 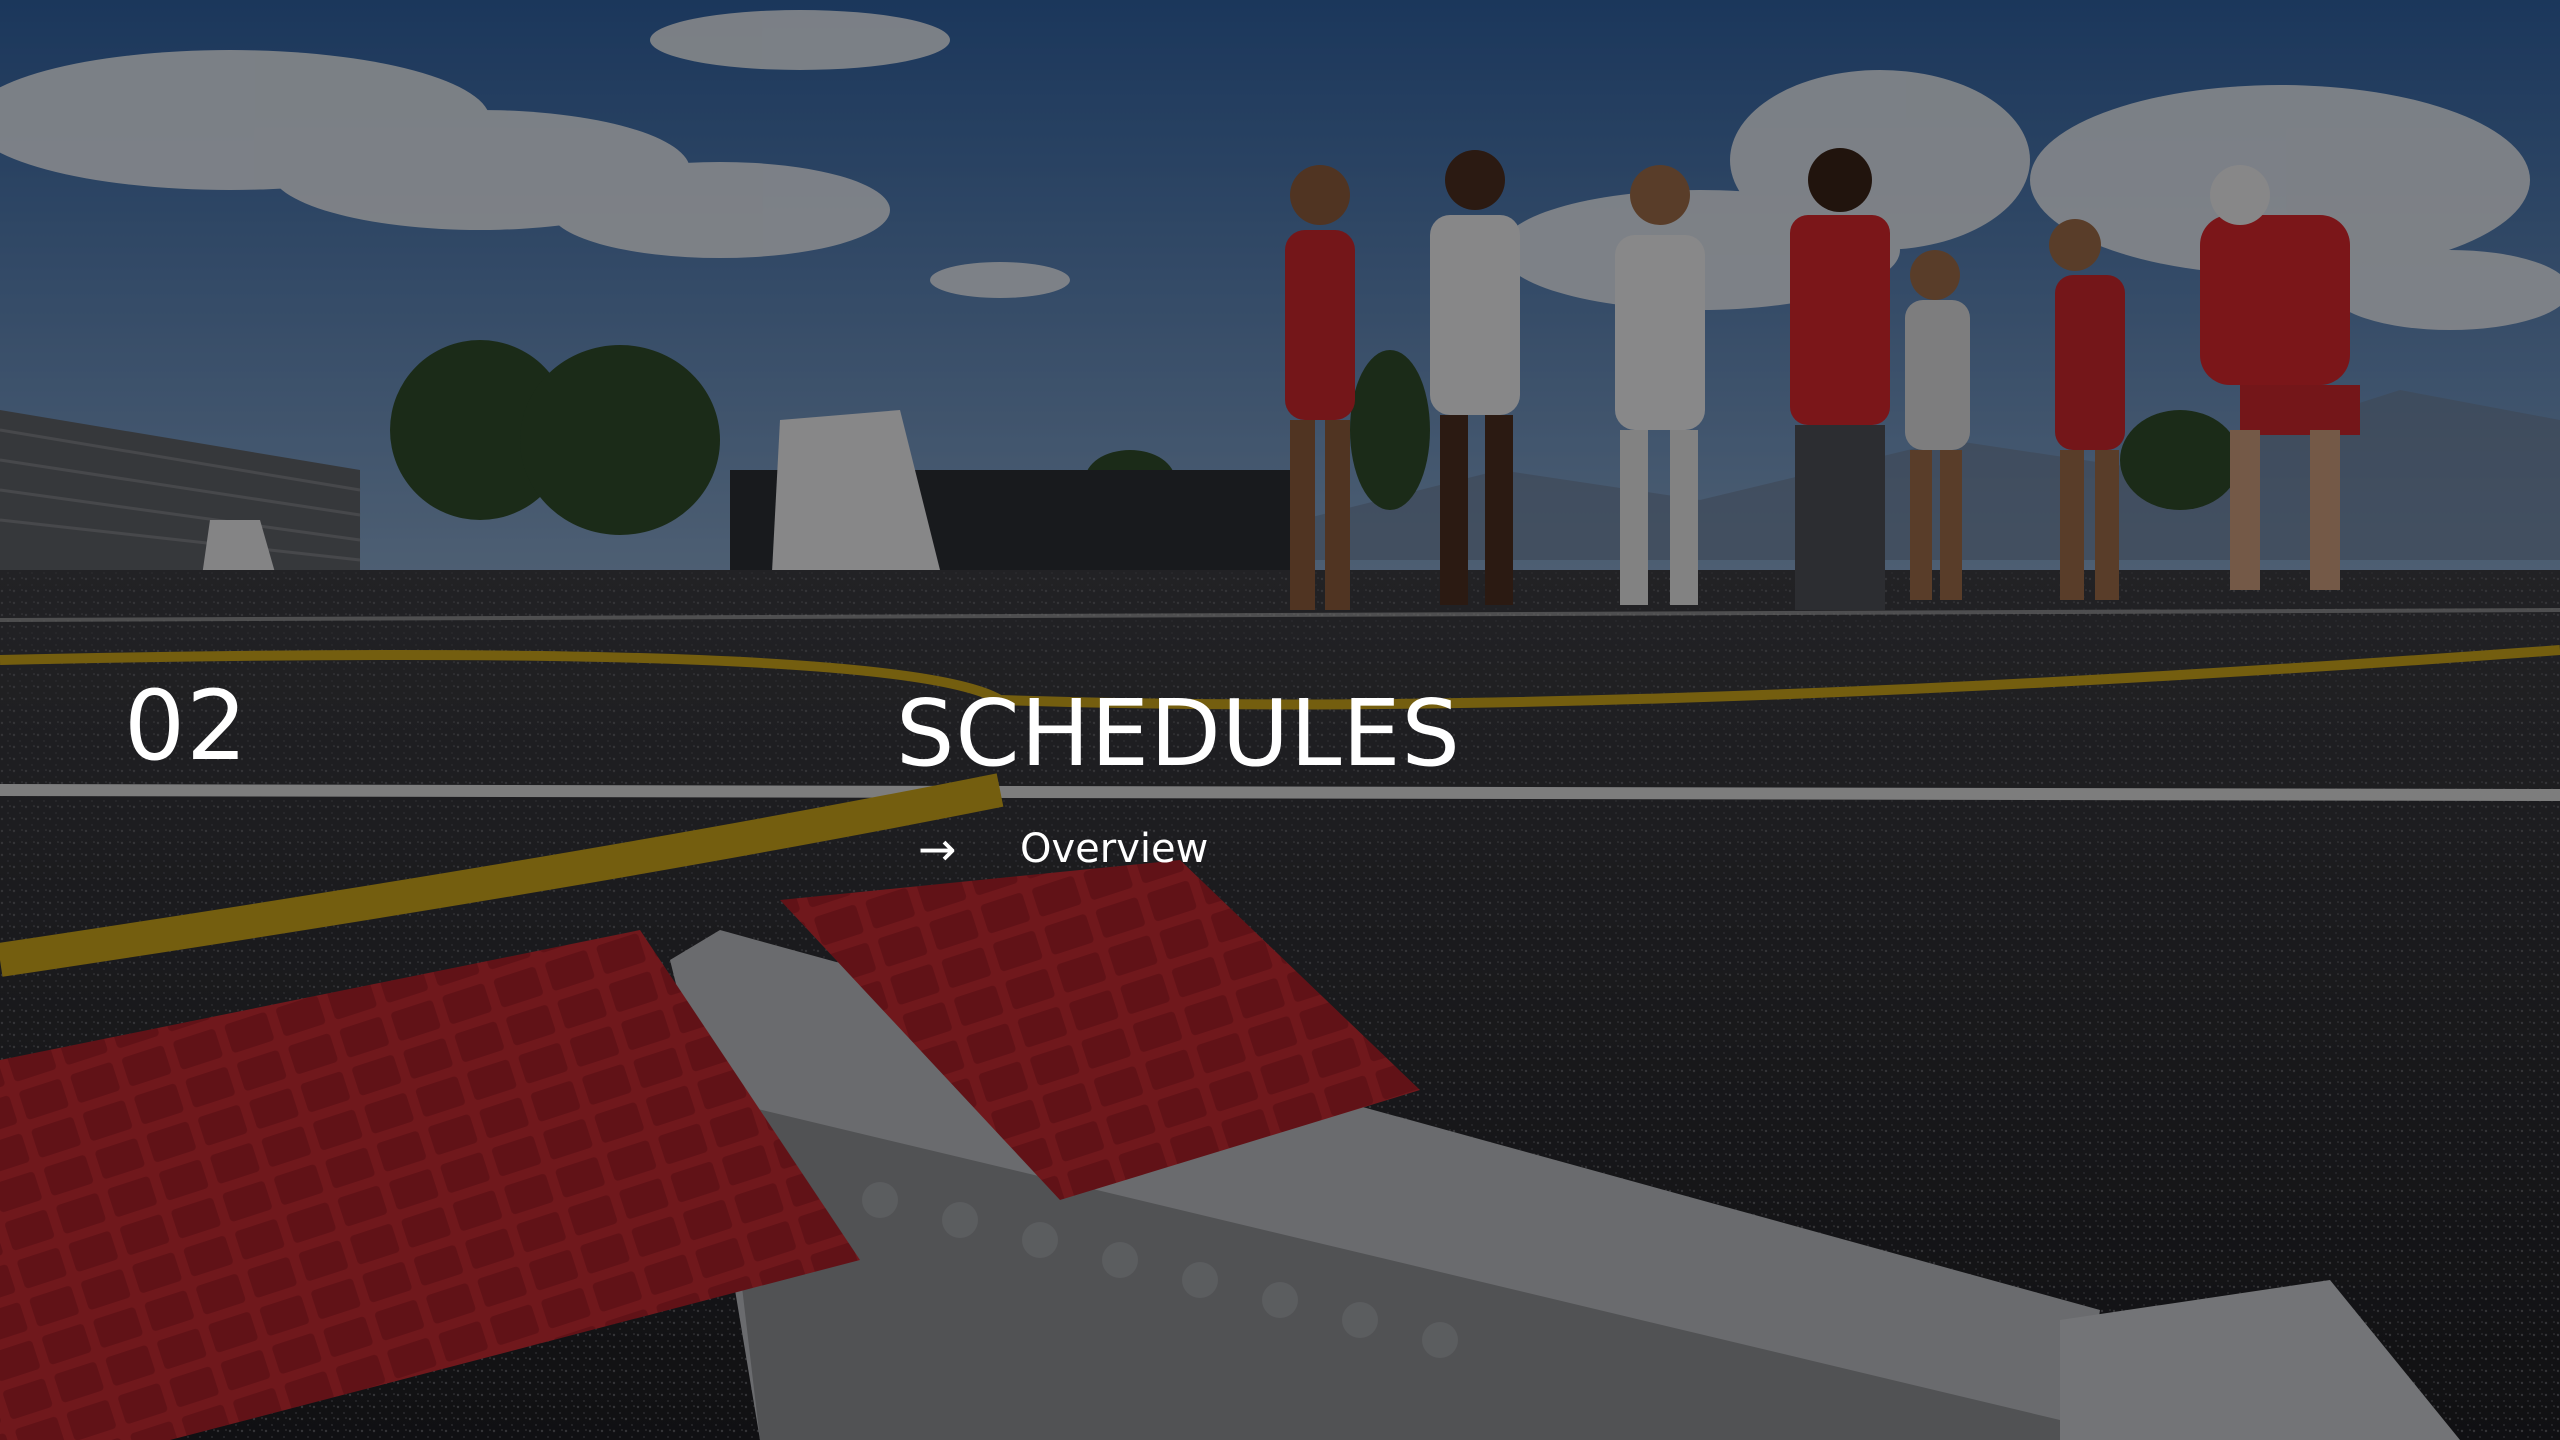 I want to click on section-number: 02, so click(x=186, y=726).